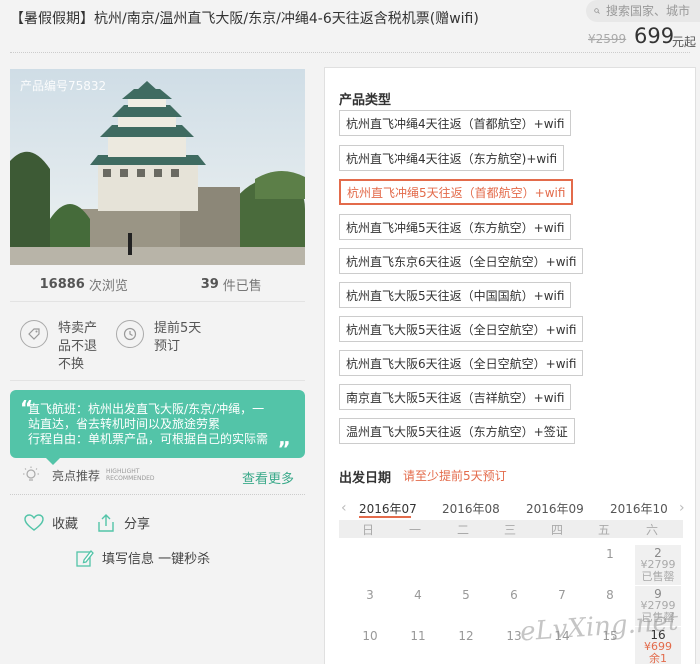 The height and width of the screenshot is (664, 700). Describe the element at coordinates (607, 39) in the screenshot. I see `original-price: ¥2599` at that location.